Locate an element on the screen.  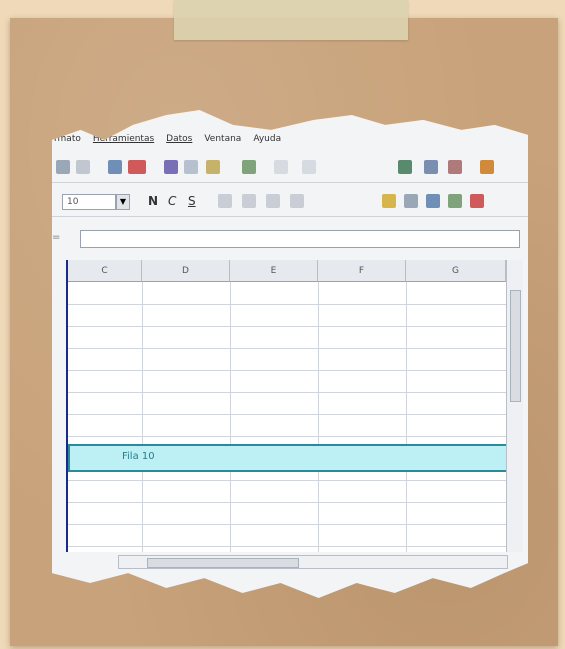
indent-icon is located at coordinates (455, 201).